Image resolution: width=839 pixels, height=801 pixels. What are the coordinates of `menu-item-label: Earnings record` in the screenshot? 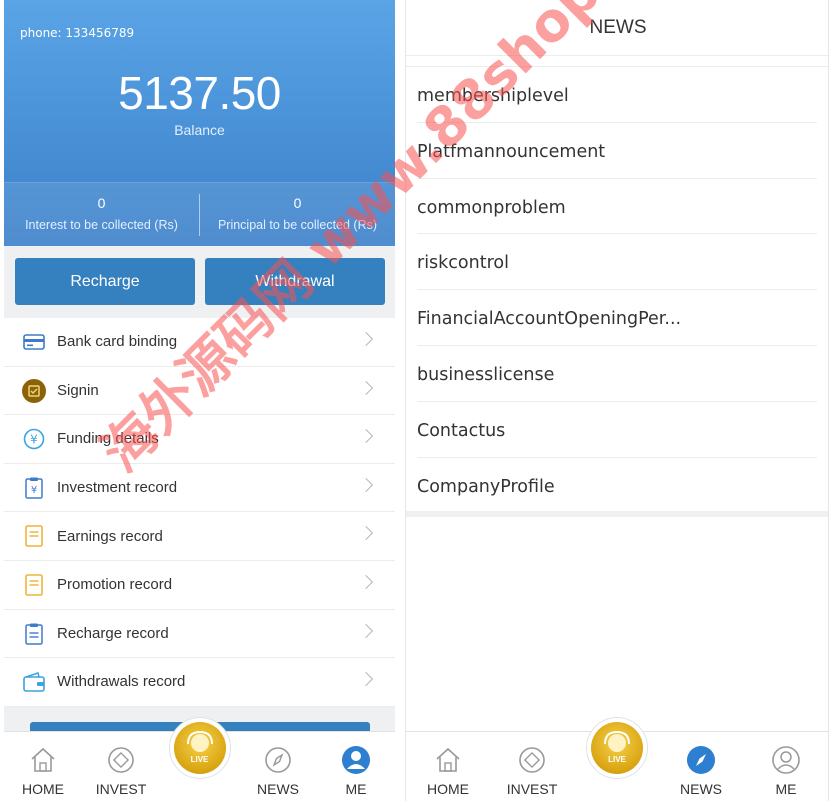 It's located at (110, 536).